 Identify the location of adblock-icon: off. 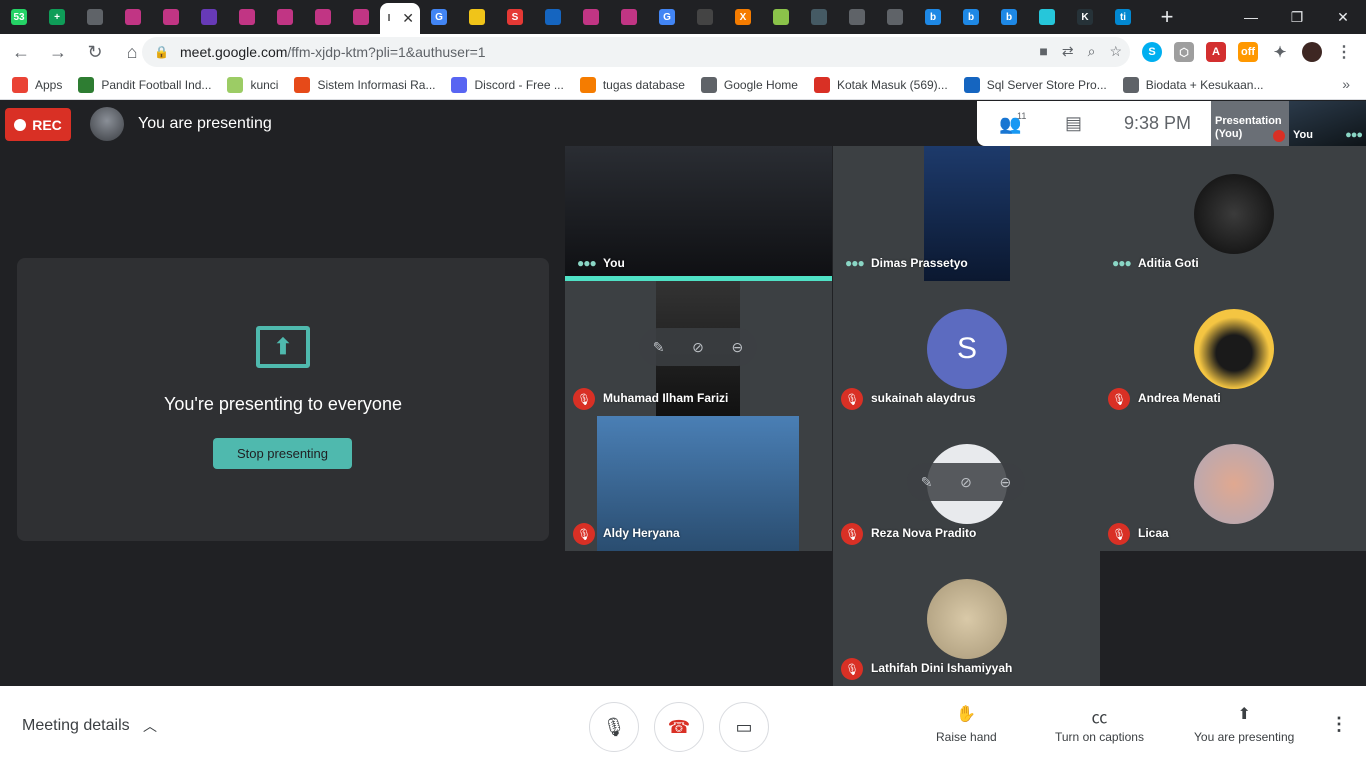
(1248, 52).